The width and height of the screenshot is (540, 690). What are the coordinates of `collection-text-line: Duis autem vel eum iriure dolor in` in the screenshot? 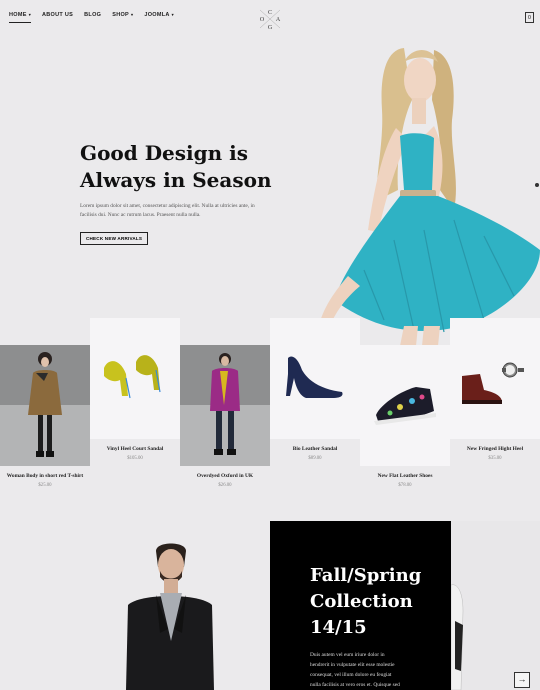 It's located at (347, 655).